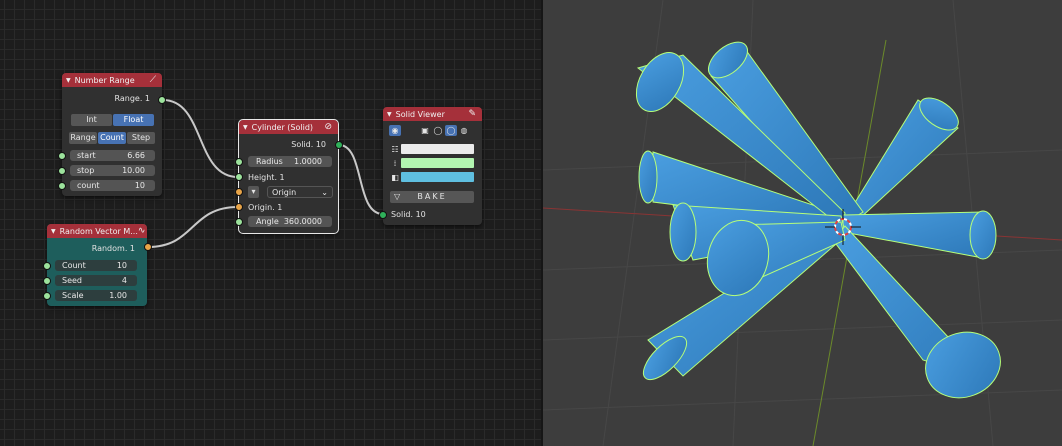 This screenshot has height=446, width=1062. I want to click on count-label: count, so click(88, 185).